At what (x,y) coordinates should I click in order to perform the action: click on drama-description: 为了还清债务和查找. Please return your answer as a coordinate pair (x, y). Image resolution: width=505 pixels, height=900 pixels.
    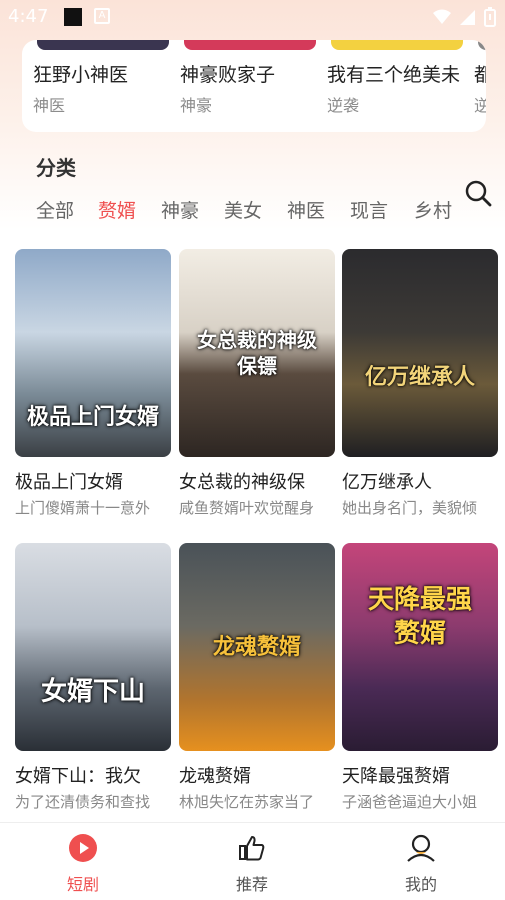
    Looking at the image, I should click on (83, 802).